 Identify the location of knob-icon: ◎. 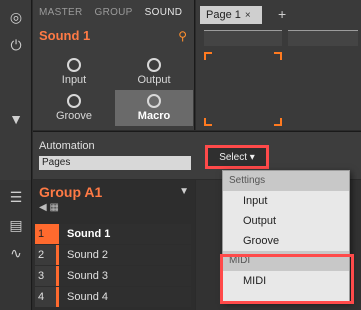
(16, 17).